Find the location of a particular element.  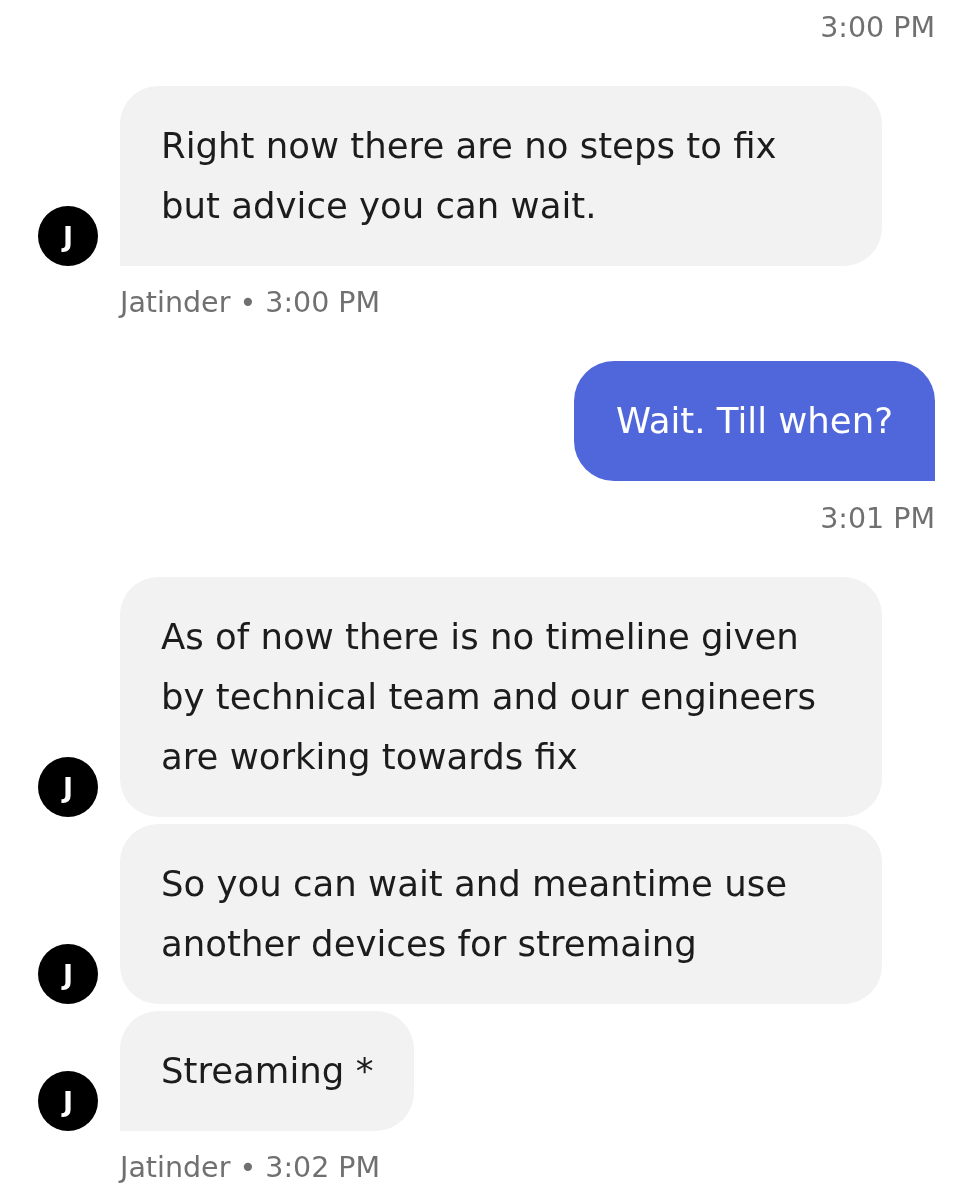

timestamp: 3:01 PM is located at coordinates (877, 519).